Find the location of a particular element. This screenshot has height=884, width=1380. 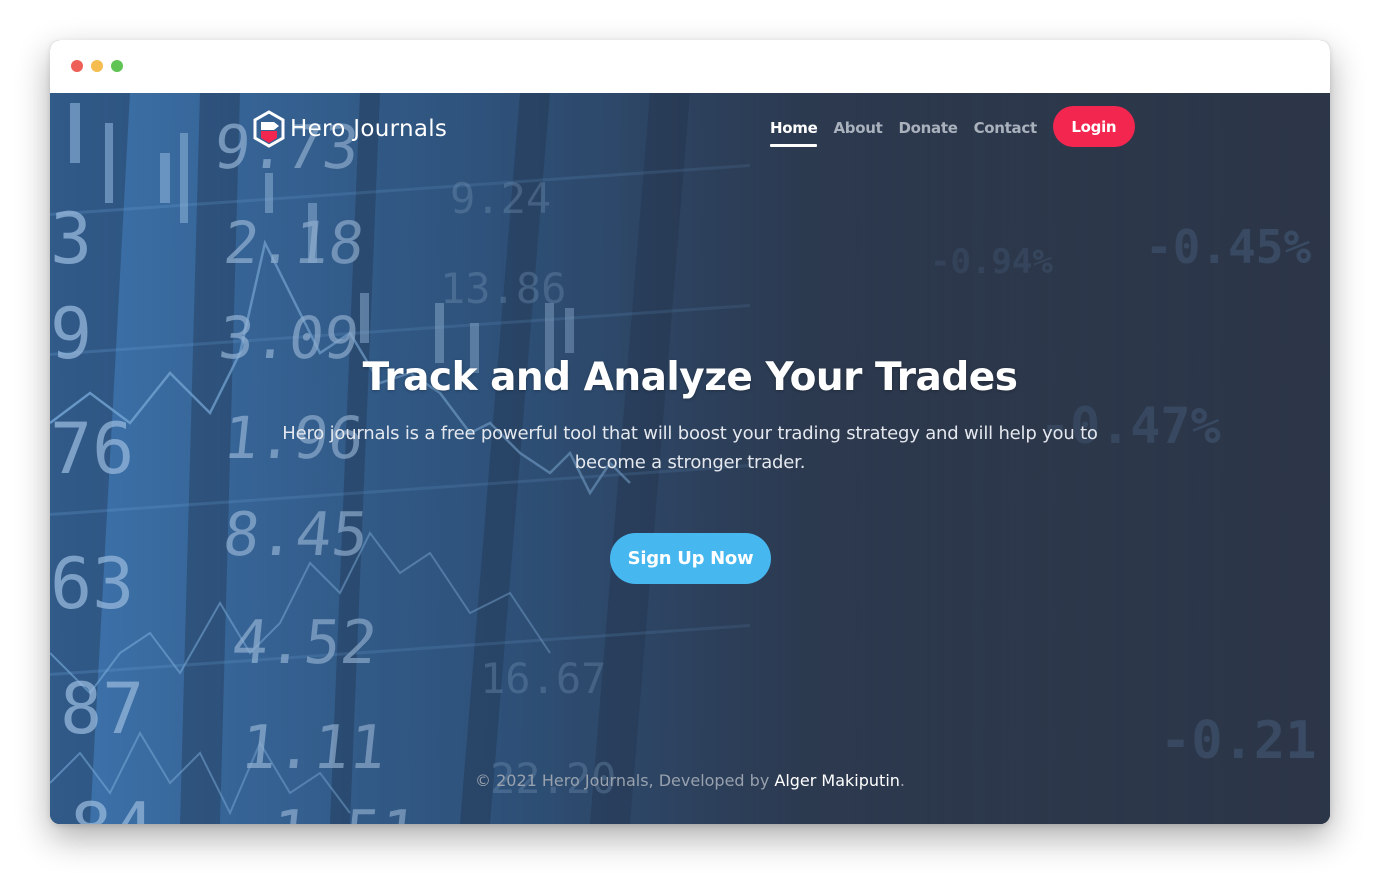

brand-link: Hero Journals is located at coordinates (349, 129).